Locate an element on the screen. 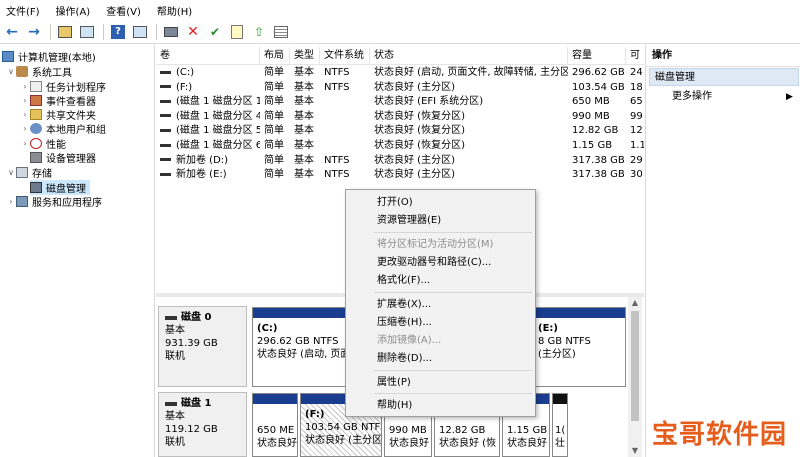 The image size is (800, 457). more-actions: 更多操作 is located at coordinates (734, 97).